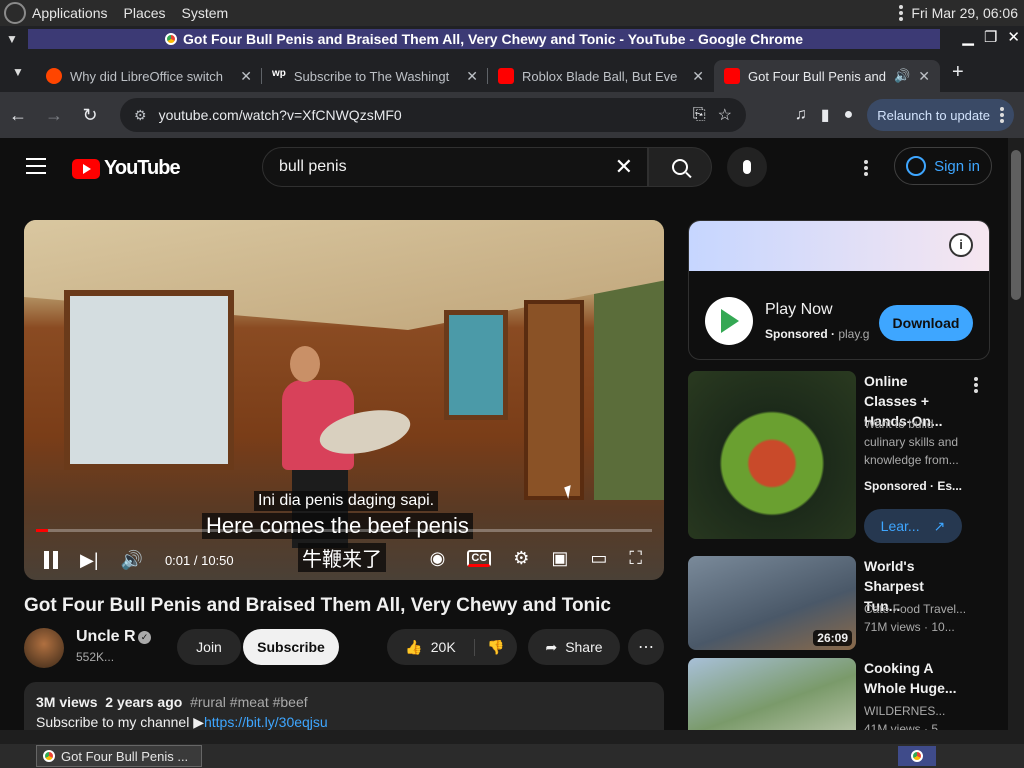  I want to click on clear-search-icon: ✕, so click(624, 167).